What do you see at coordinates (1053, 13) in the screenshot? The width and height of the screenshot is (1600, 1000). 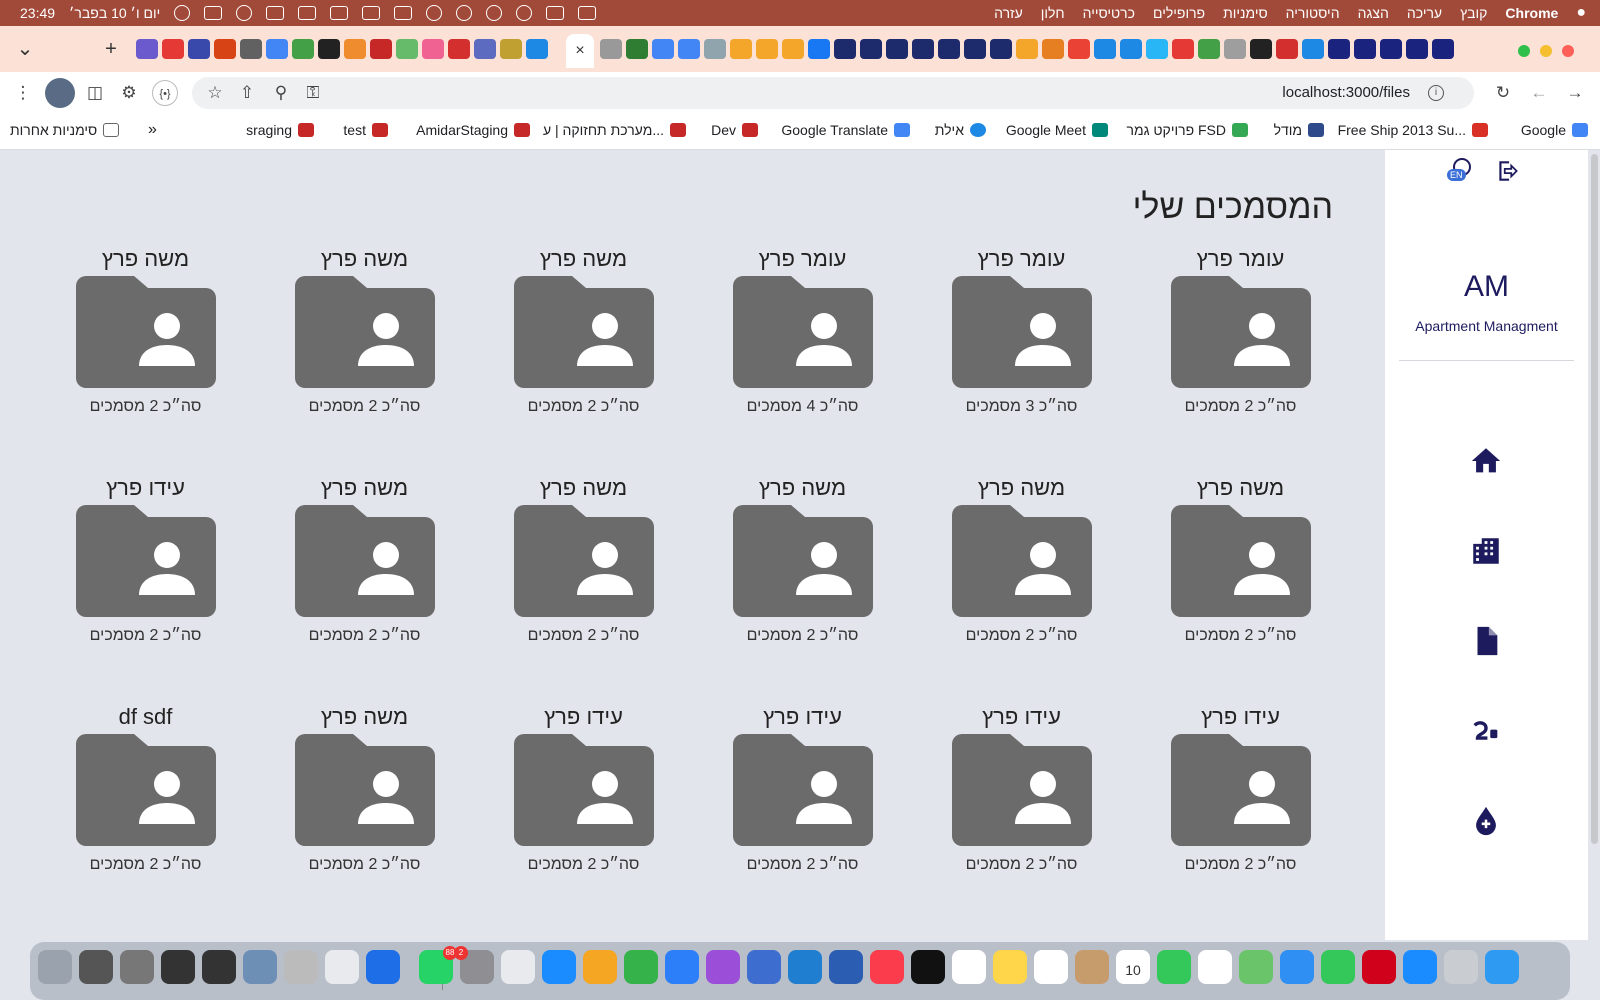 I see `menu-window: חלון` at bounding box center [1053, 13].